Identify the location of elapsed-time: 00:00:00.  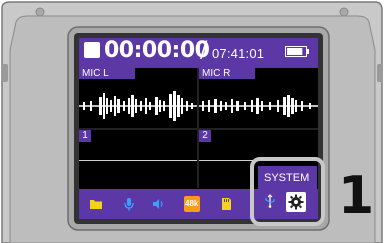
(157, 50).